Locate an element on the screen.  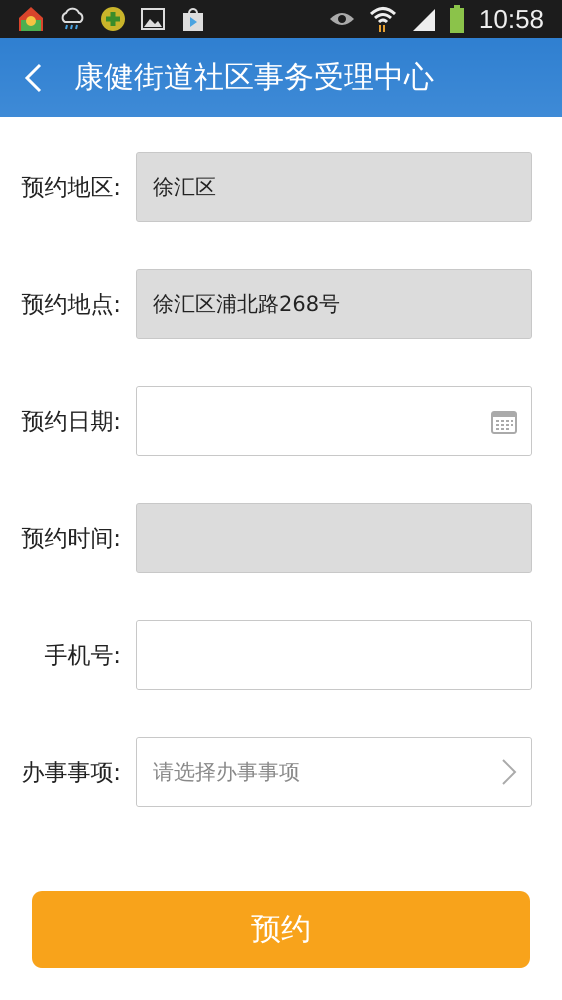
wifi-icon is located at coordinates (382, 19).